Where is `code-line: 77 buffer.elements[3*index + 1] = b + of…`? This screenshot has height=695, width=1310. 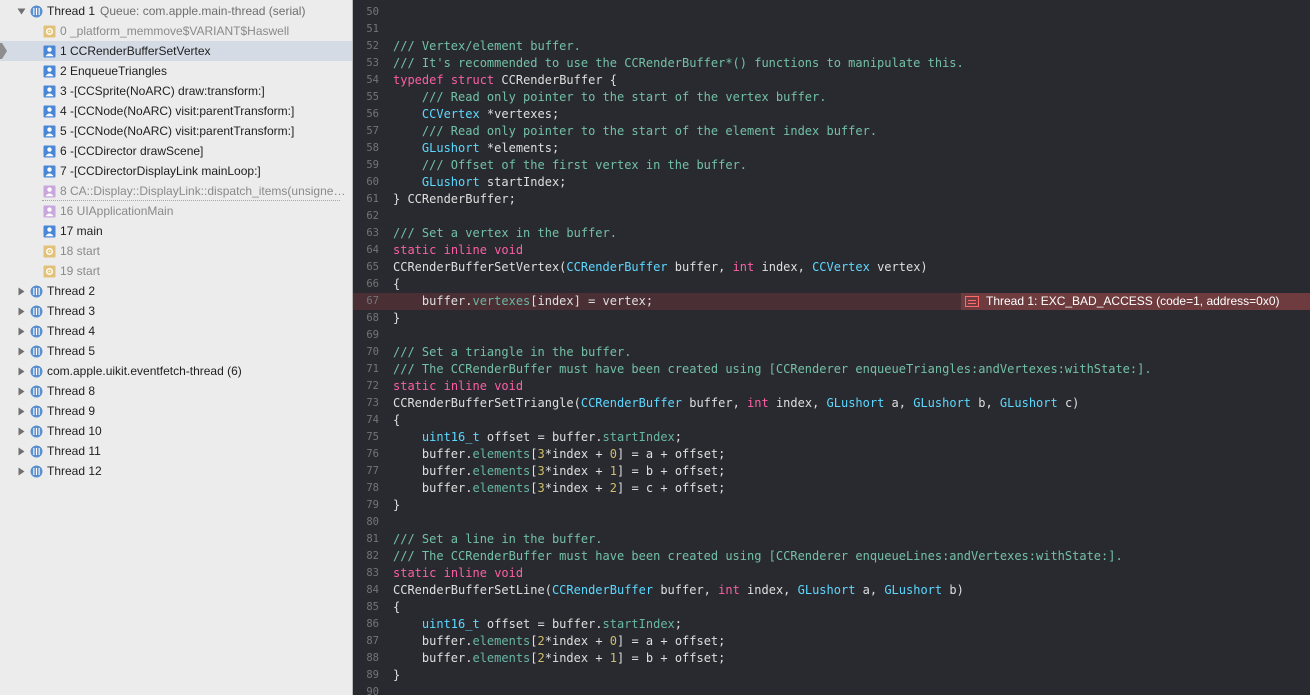
code-line: 77 buffer.elements[3*index + 1] = b + of… is located at coordinates (831, 471).